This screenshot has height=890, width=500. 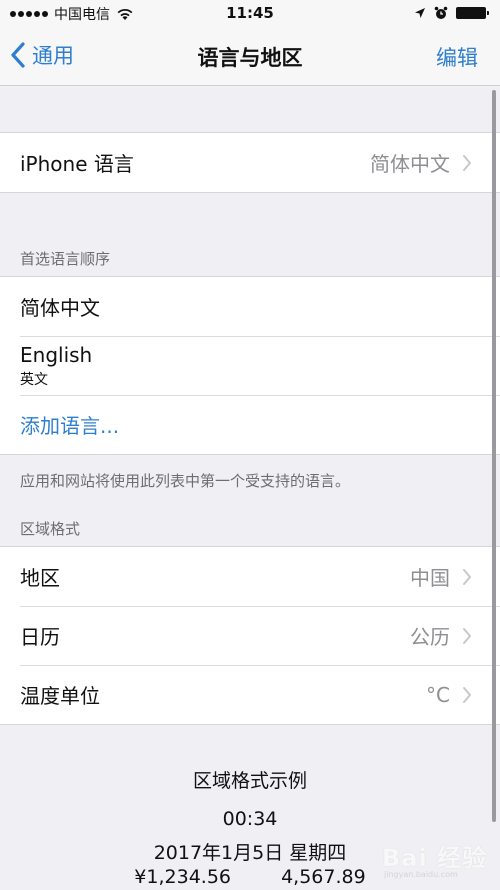 I want to click on temperature-unit-label: 温度单位, so click(x=60, y=696).